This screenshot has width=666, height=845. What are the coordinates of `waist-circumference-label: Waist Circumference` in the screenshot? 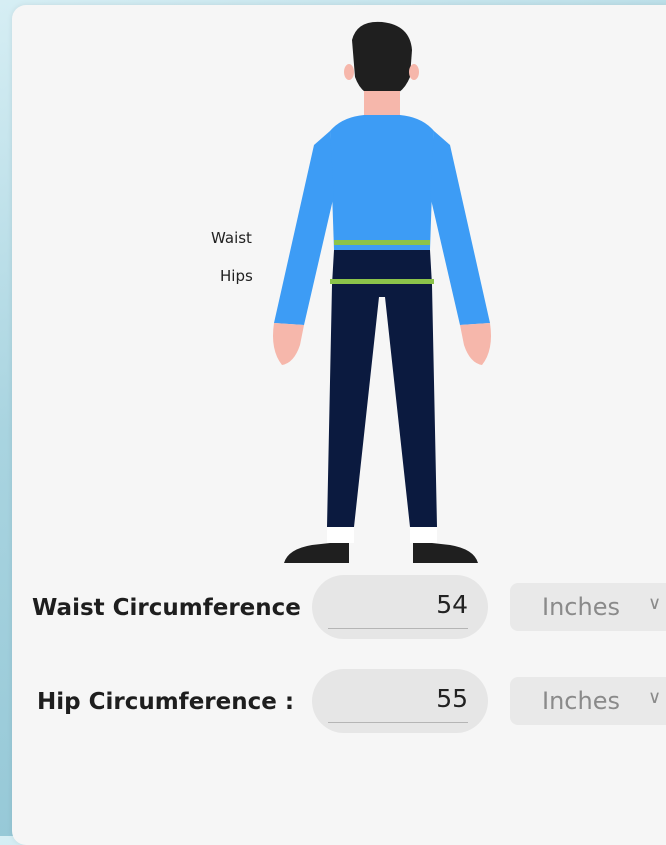 It's located at (166, 608).